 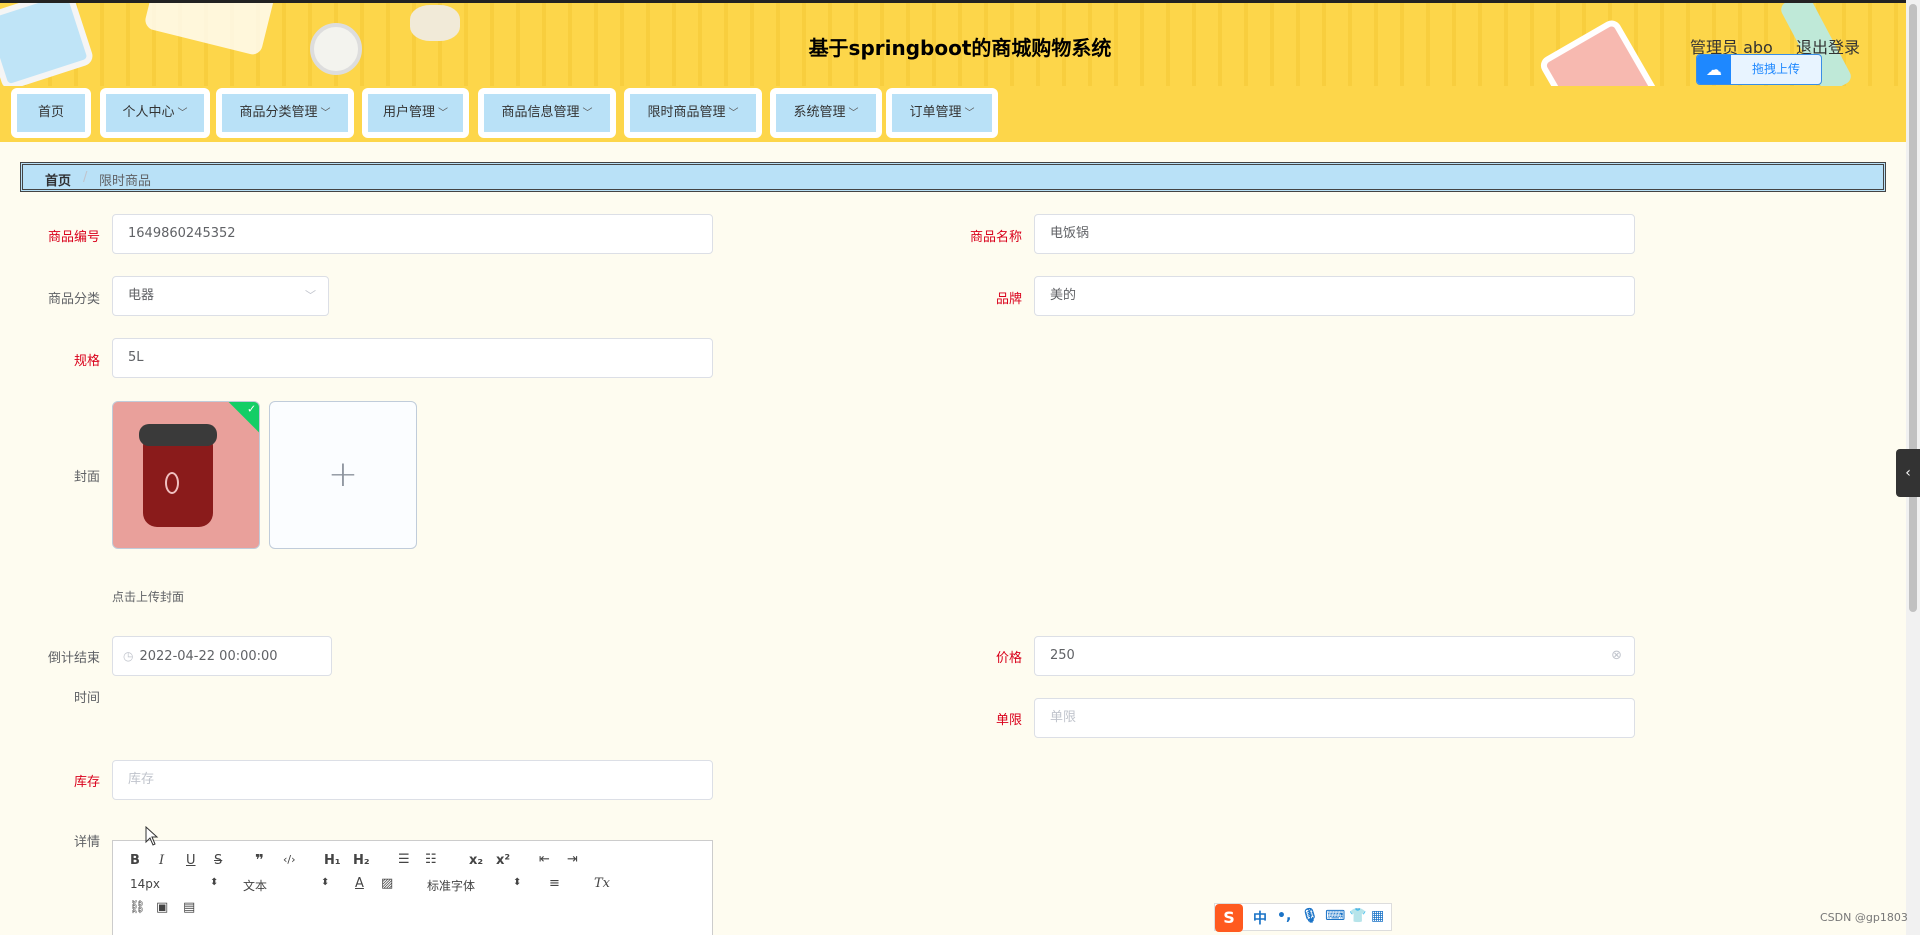 I want to click on product-name-value: 电饭锅, so click(x=1070, y=233).